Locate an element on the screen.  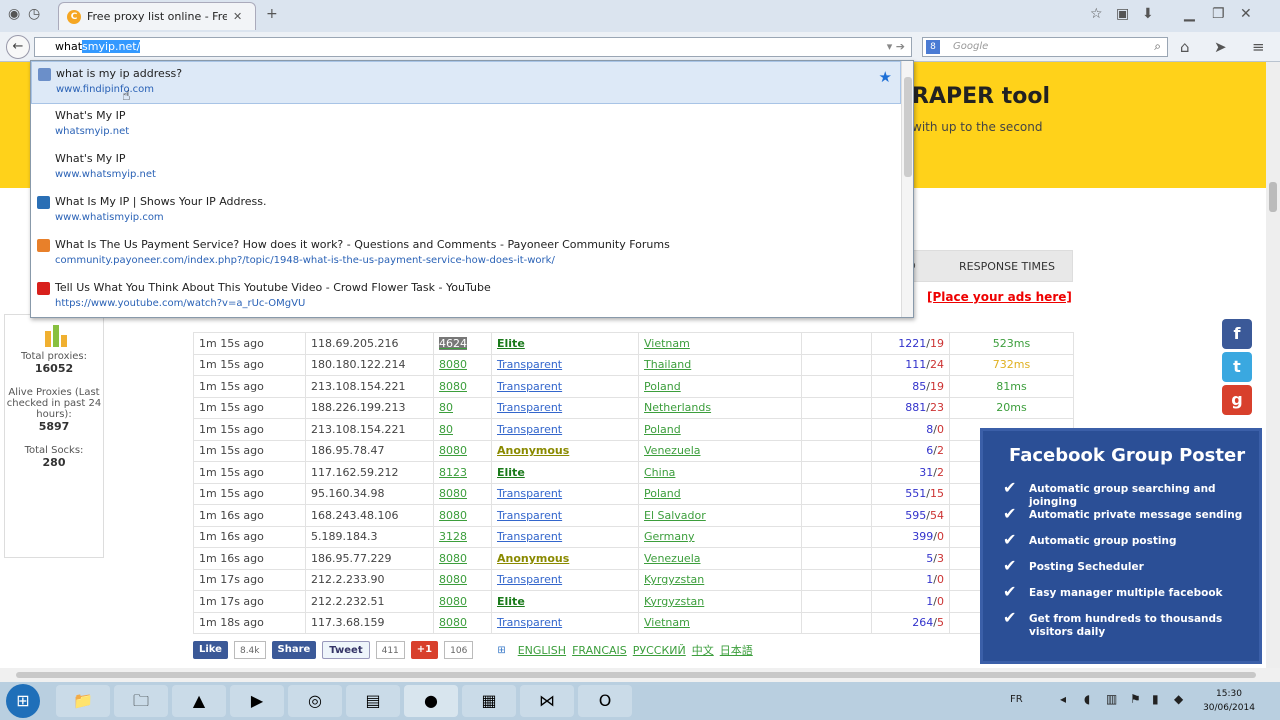
tray-network-icon: ▥ is located at coordinates (1111, 699).